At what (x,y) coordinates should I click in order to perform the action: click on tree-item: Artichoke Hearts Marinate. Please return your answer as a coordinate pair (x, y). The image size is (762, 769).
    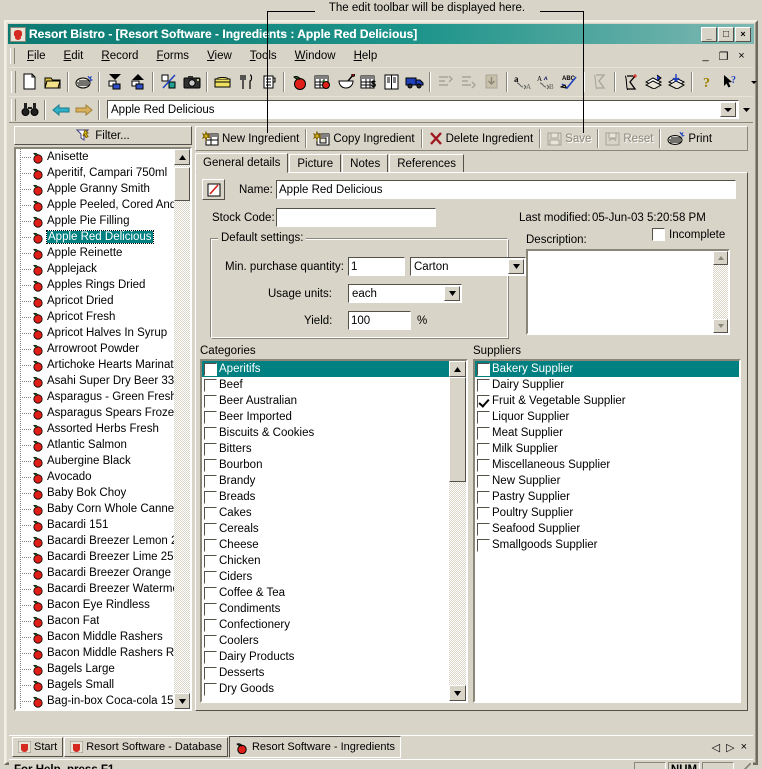
    Looking at the image, I should click on (96, 365).